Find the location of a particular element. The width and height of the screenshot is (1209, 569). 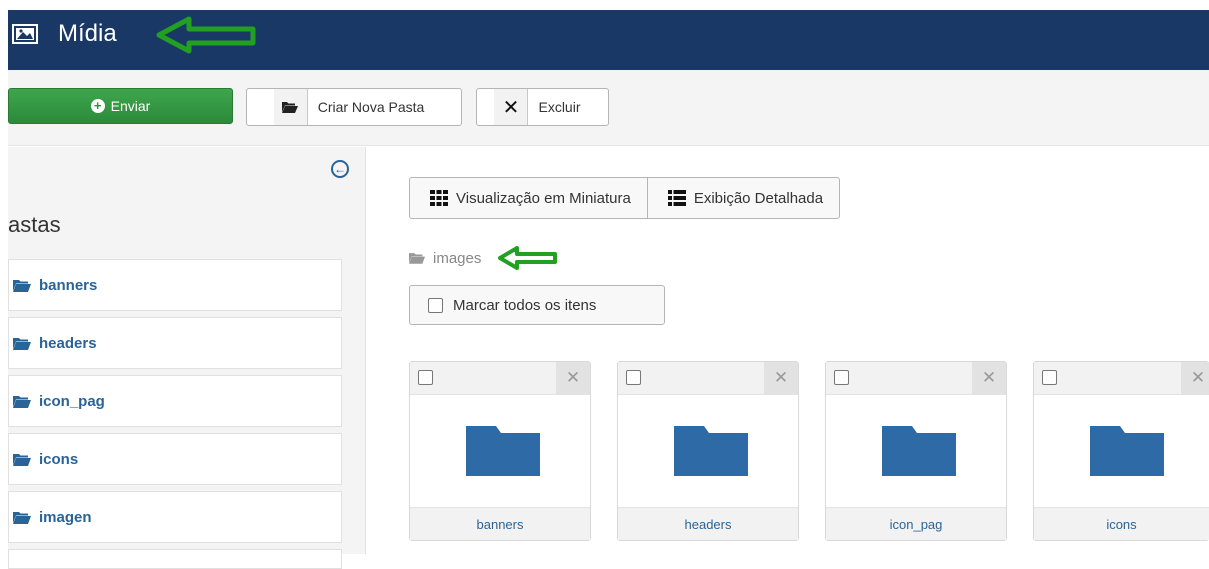

sidebar-item-headers: headers is located at coordinates (175, 343).